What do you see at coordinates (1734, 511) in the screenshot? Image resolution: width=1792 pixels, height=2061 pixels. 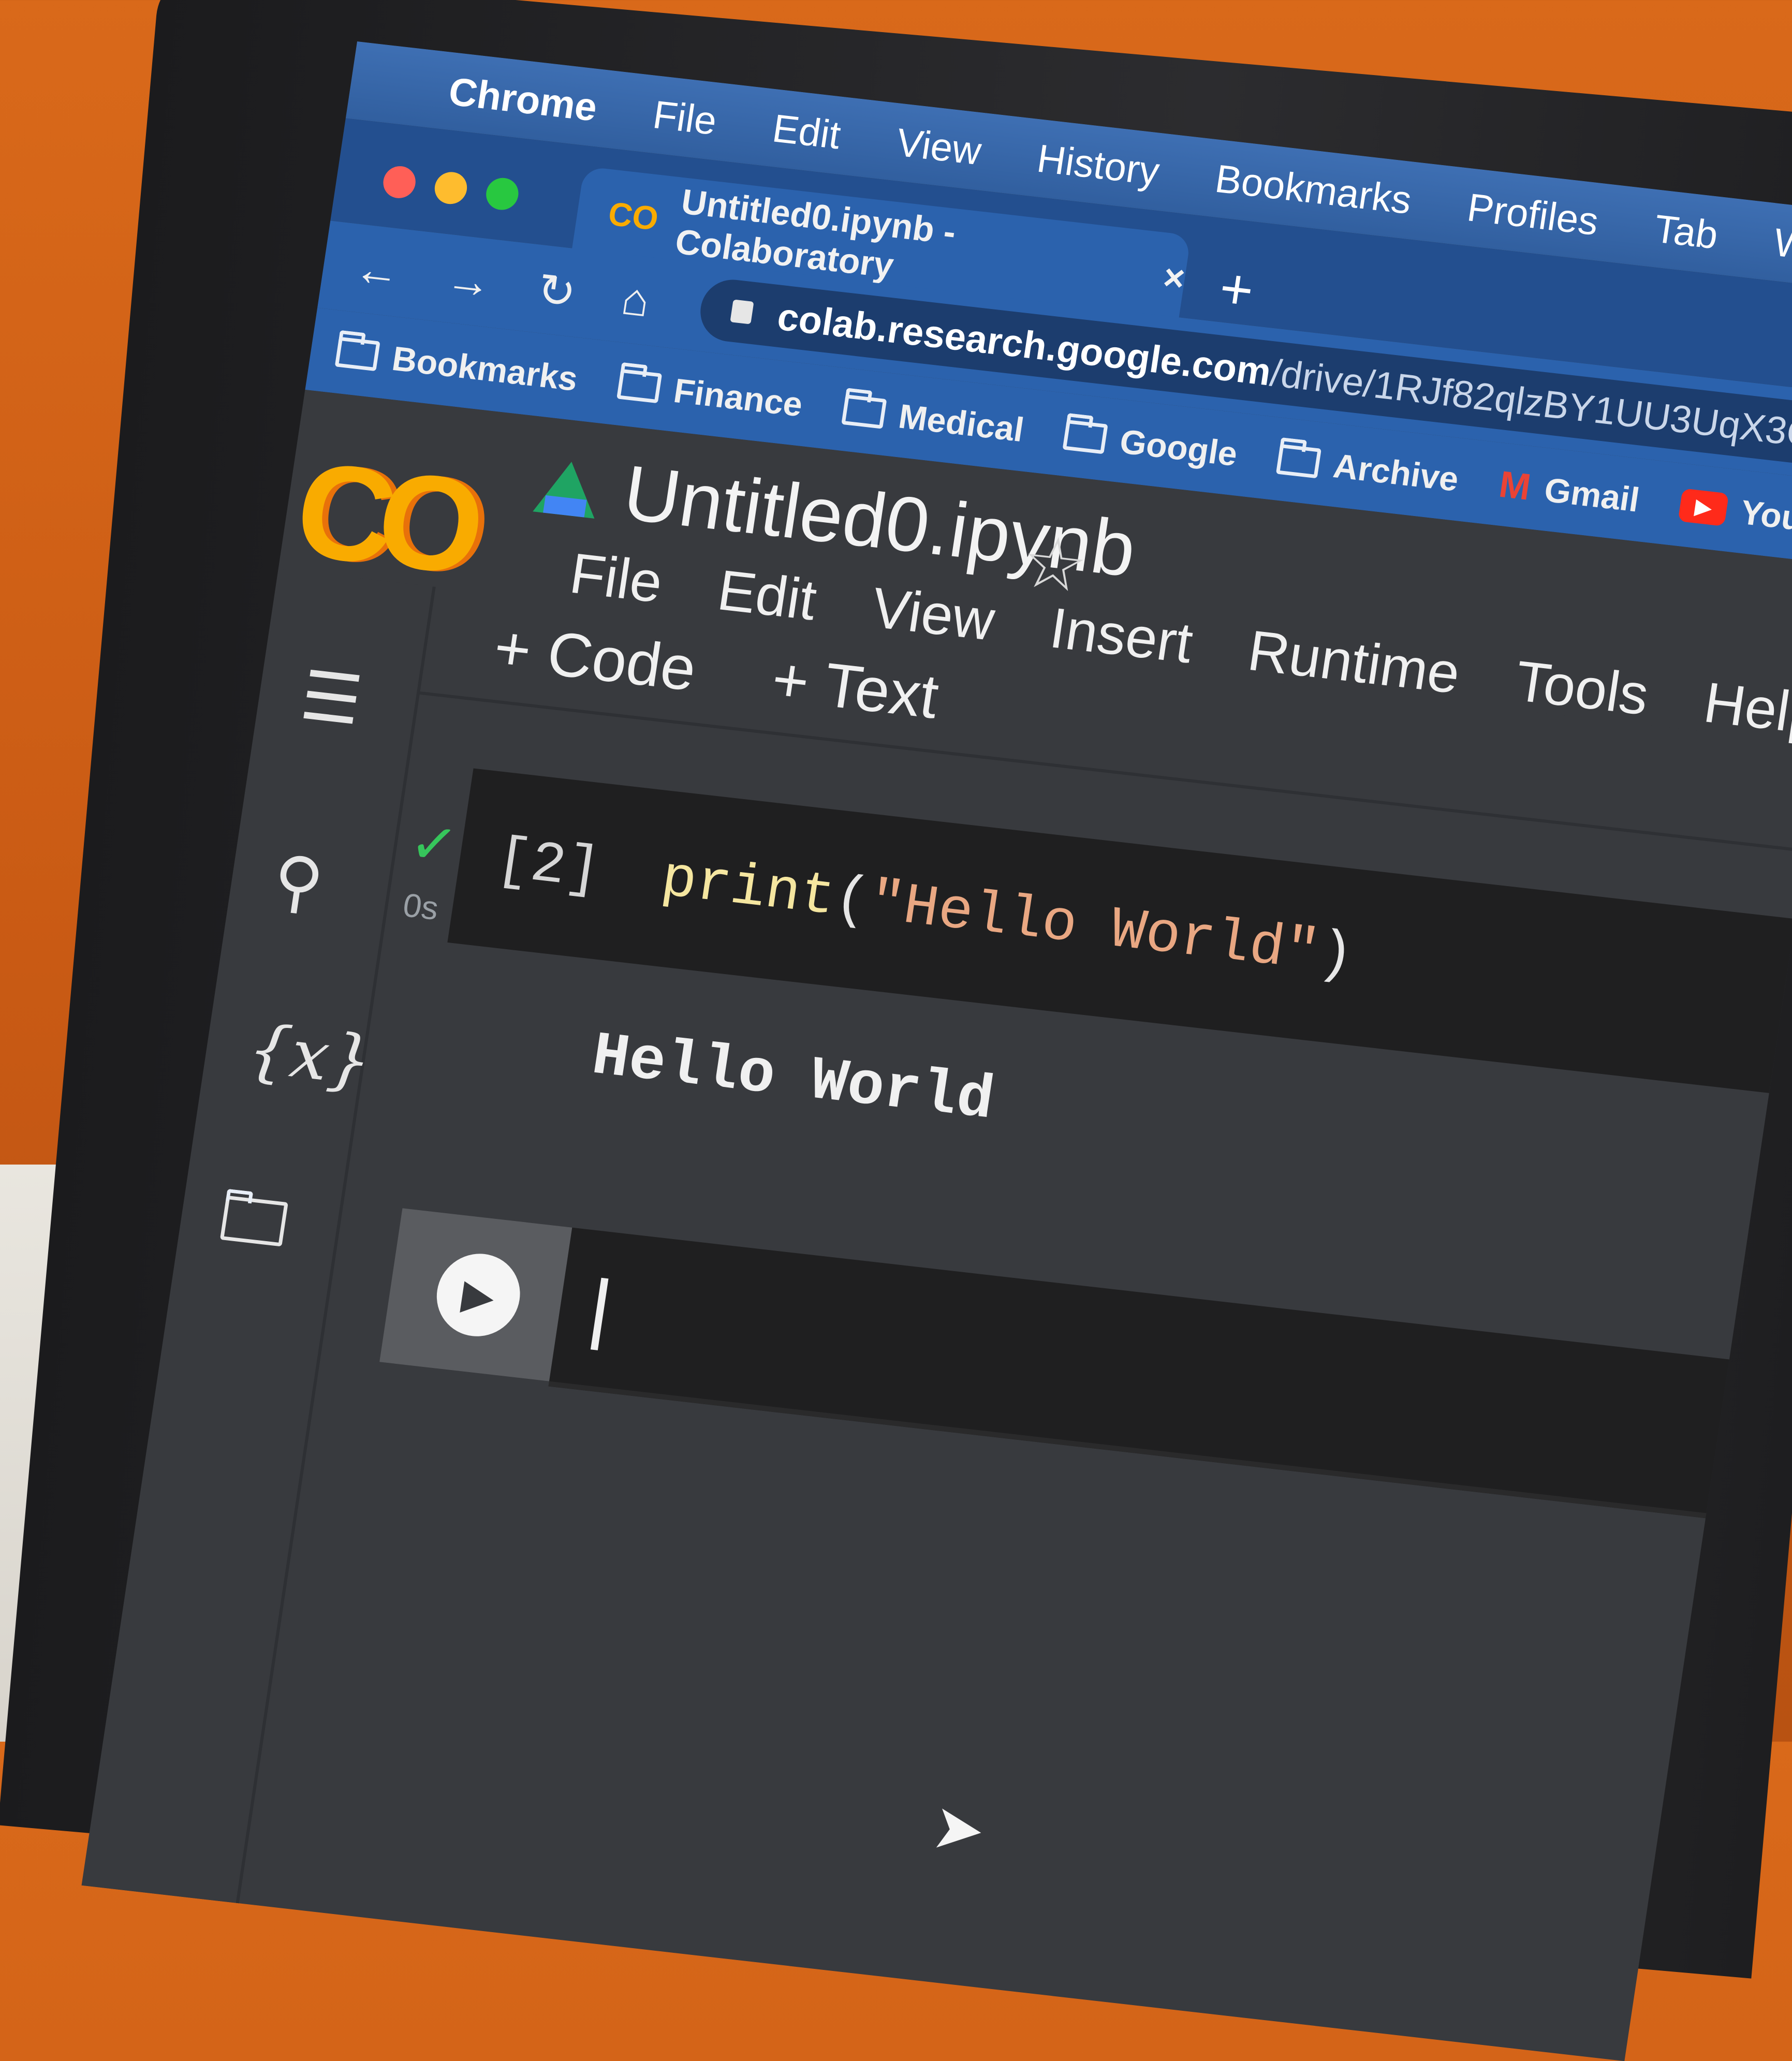 I see `bookmark-youtube: ▶ You` at bounding box center [1734, 511].